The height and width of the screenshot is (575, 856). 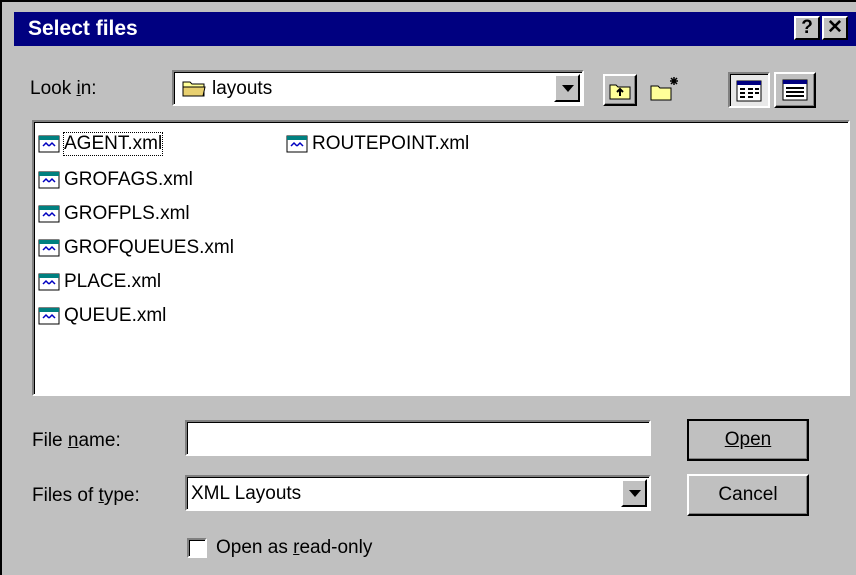 I want to click on file-name-label: File name:, so click(x=76, y=440).